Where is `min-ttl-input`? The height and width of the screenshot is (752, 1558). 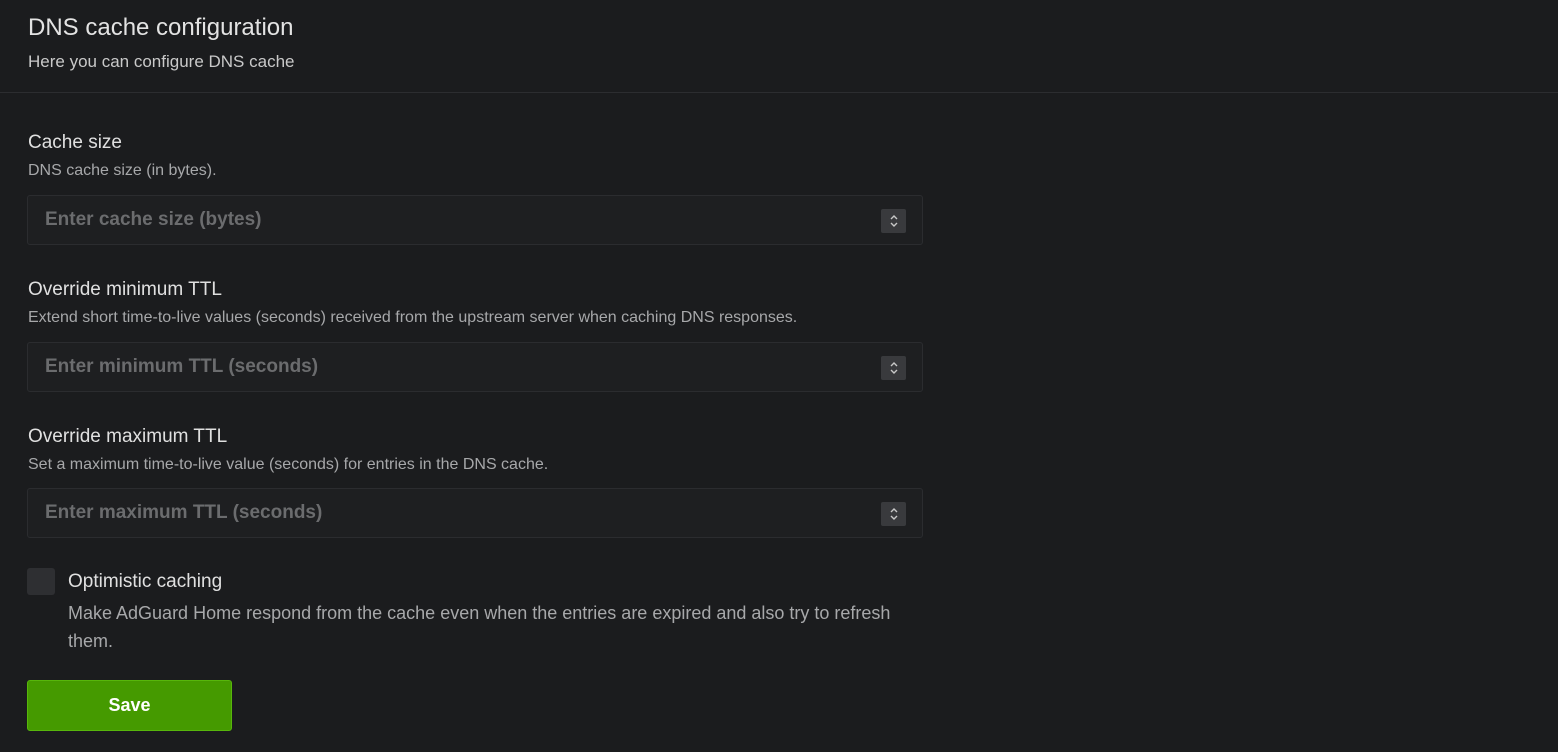 min-ttl-input is located at coordinates (448, 367).